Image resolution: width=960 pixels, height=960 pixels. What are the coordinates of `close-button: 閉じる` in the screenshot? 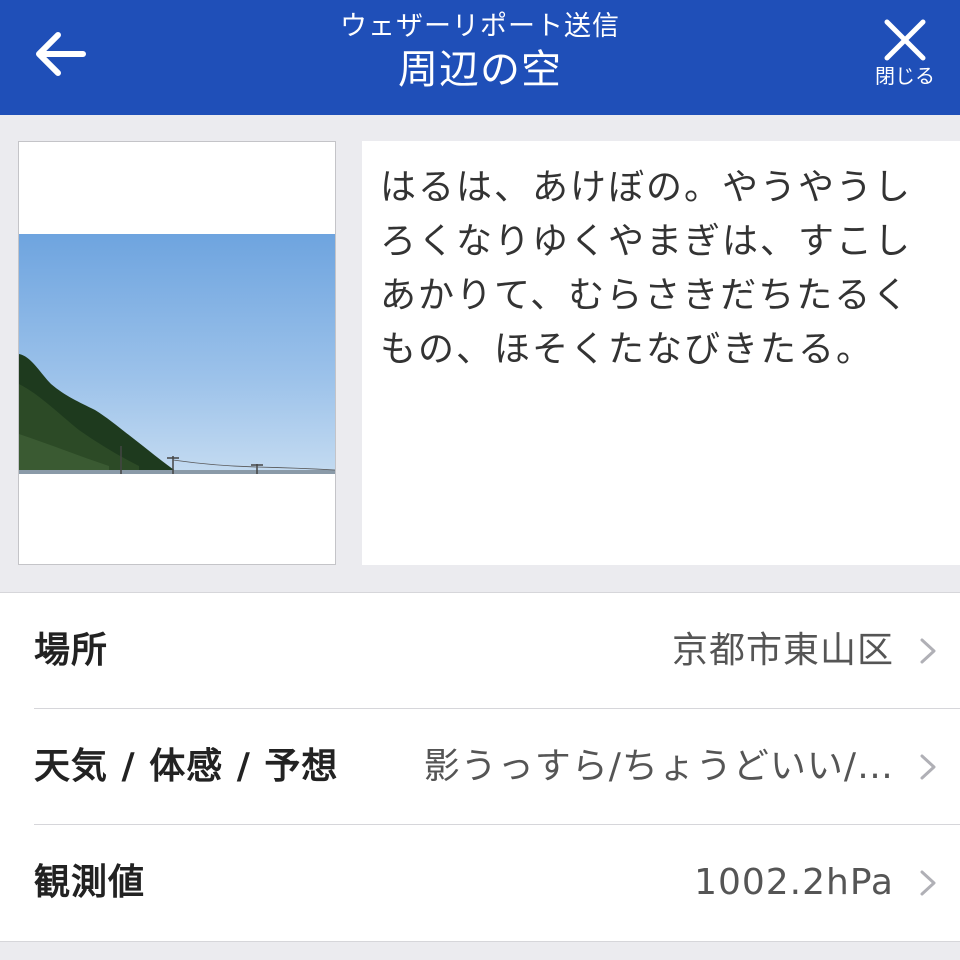 It's located at (905, 60).